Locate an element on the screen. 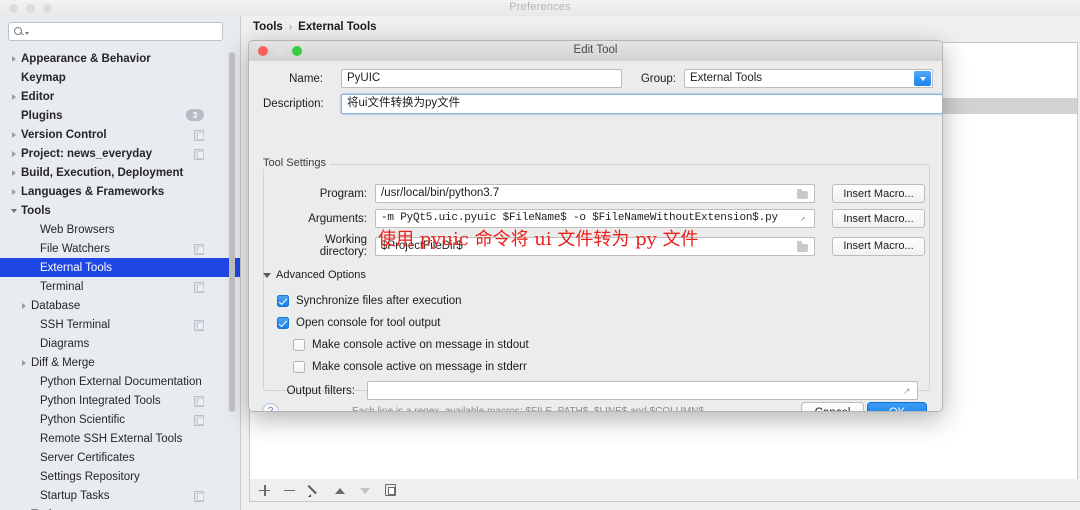 The image size is (1080, 510). sidebar-item-ssh-terminal: SSH Terminal is located at coordinates (120, 324).